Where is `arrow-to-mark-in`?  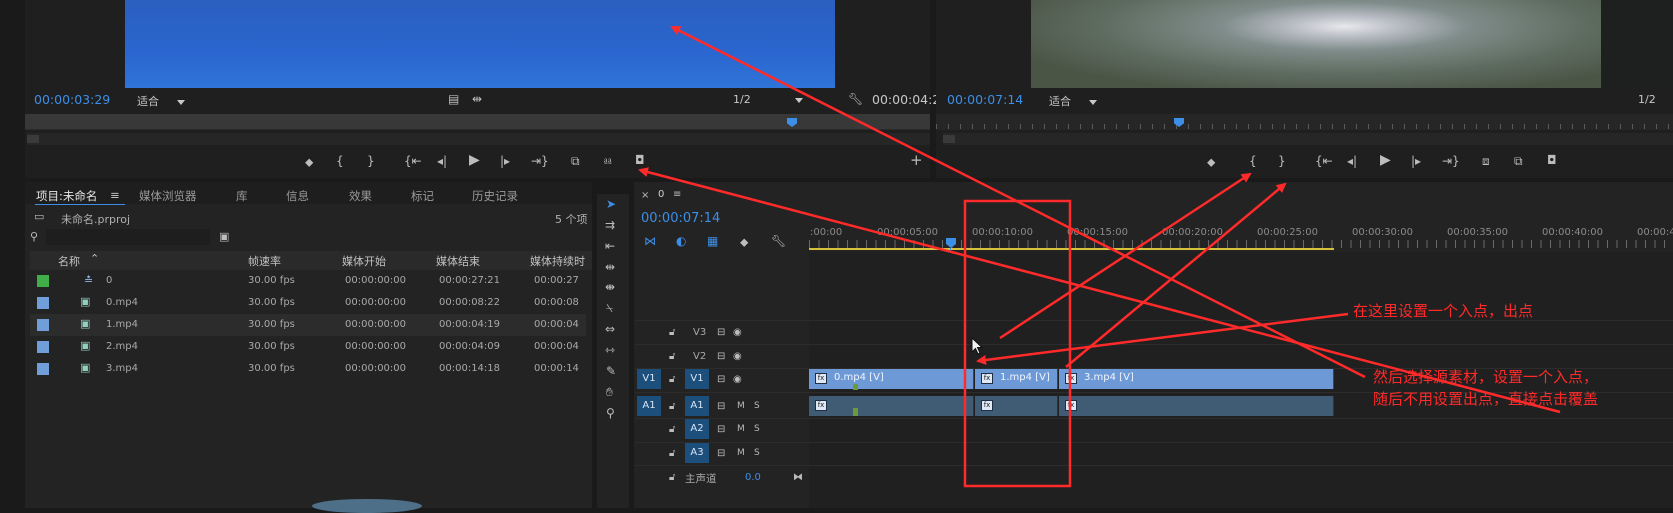
arrow-to-mark-in is located at coordinates (1125, 256).